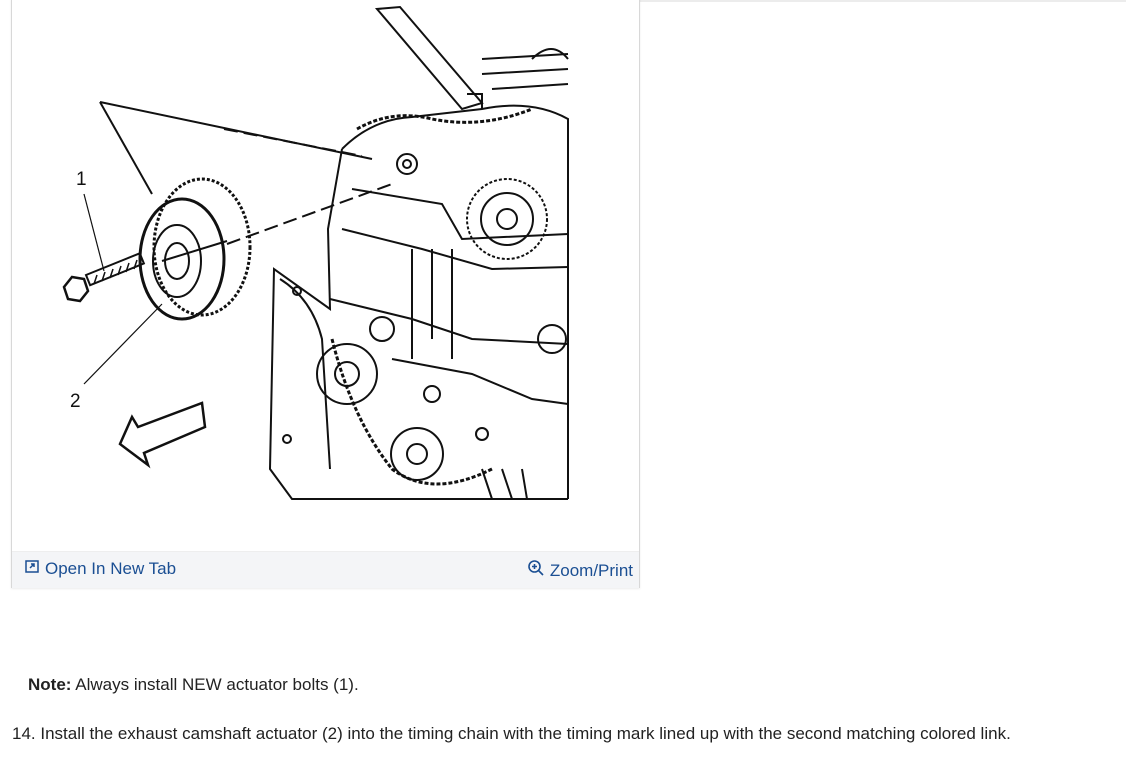  I want to click on note-label: Note:, so click(50, 684).